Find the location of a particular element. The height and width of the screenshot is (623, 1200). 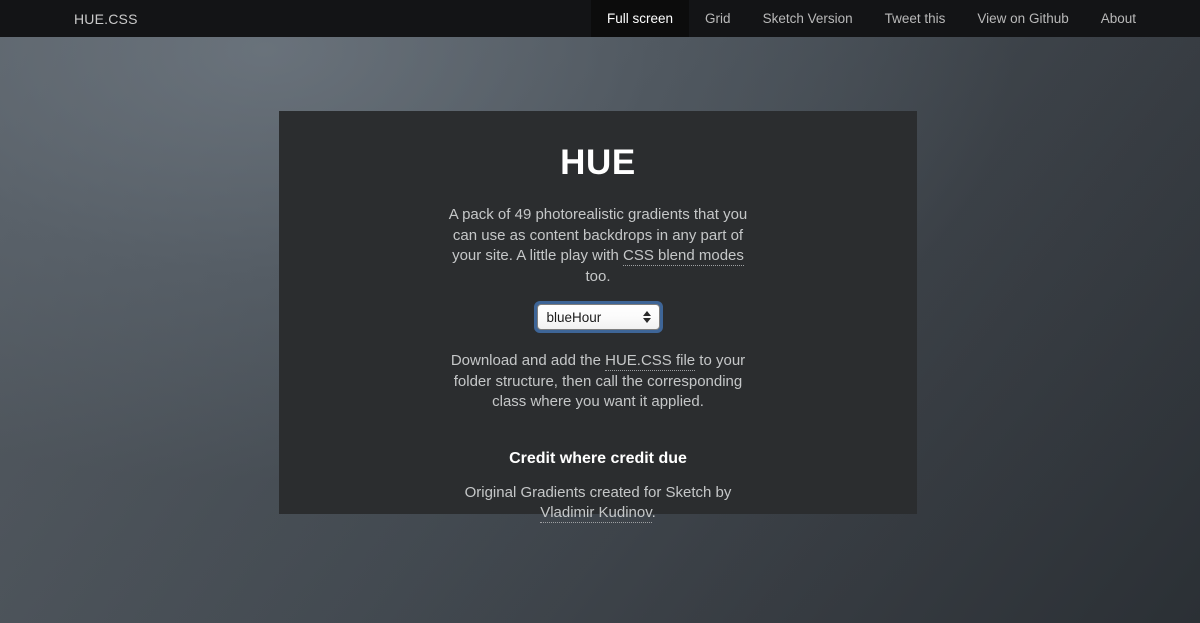

nav-item-about: About is located at coordinates (1118, 18).